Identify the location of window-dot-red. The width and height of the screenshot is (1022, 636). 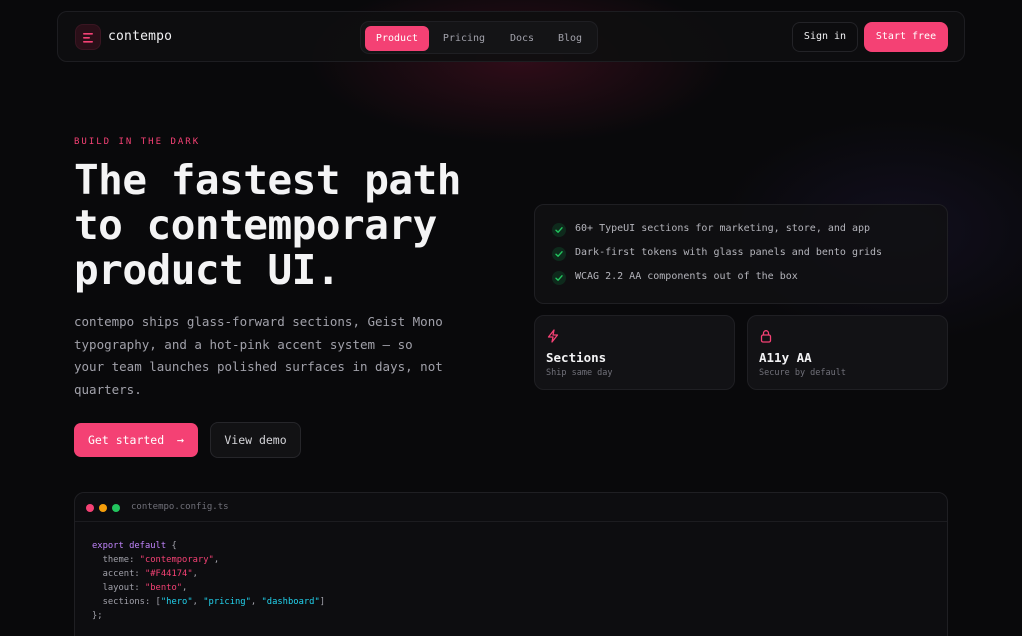
(90, 508).